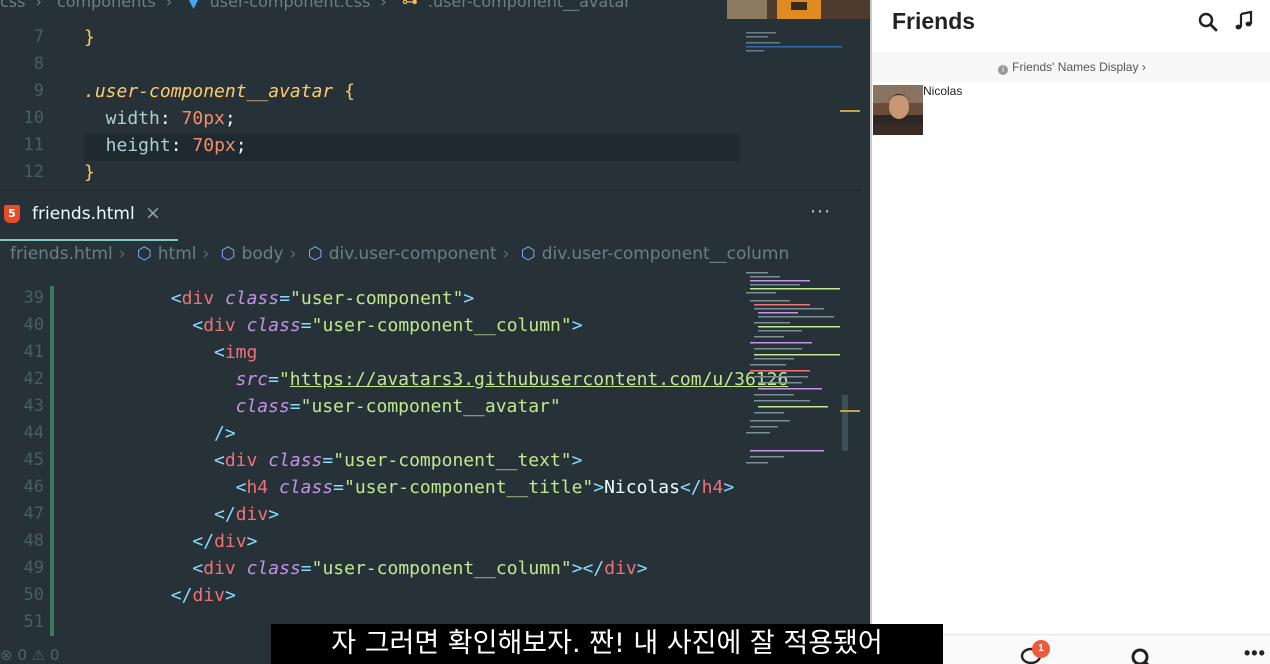  What do you see at coordinates (529, 5) in the screenshot?
I see `breadcrumb-item: .user-component__avatar` at bounding box center [529, 5].